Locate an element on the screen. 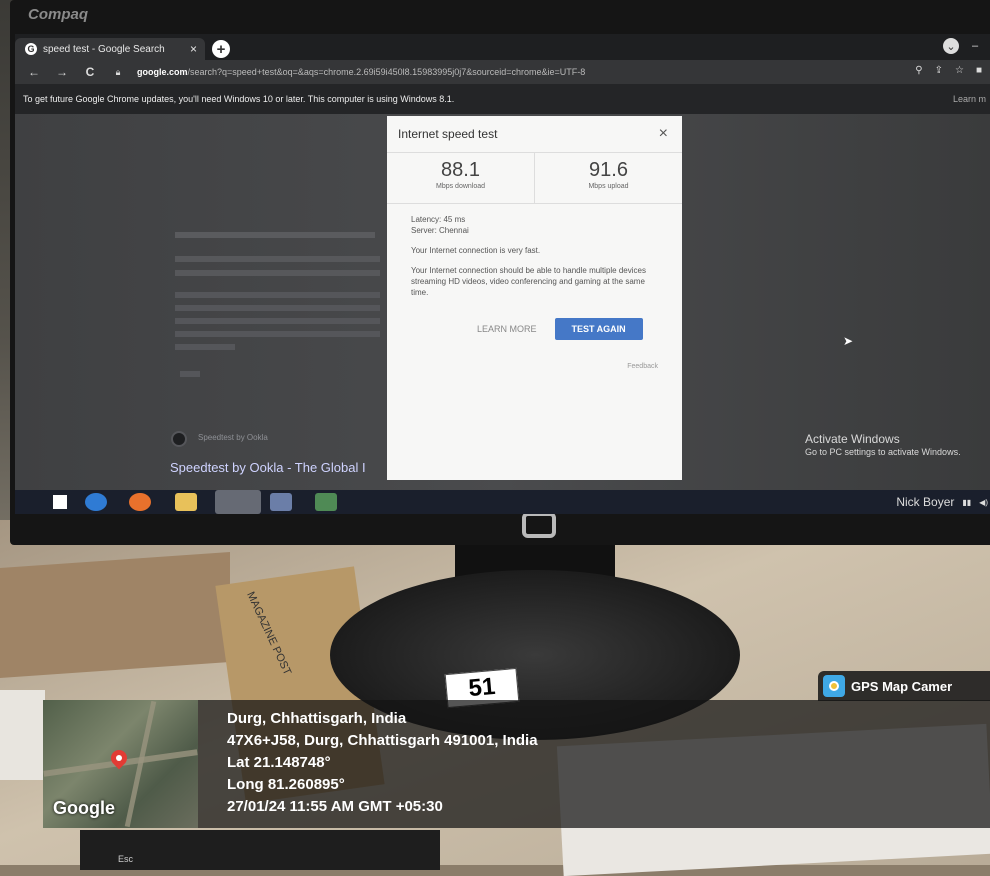 Image resolution: width=990 pixels, height=876 pixels. upload-result: 91.6 Mbps upload is located at coordinates (608, 178).